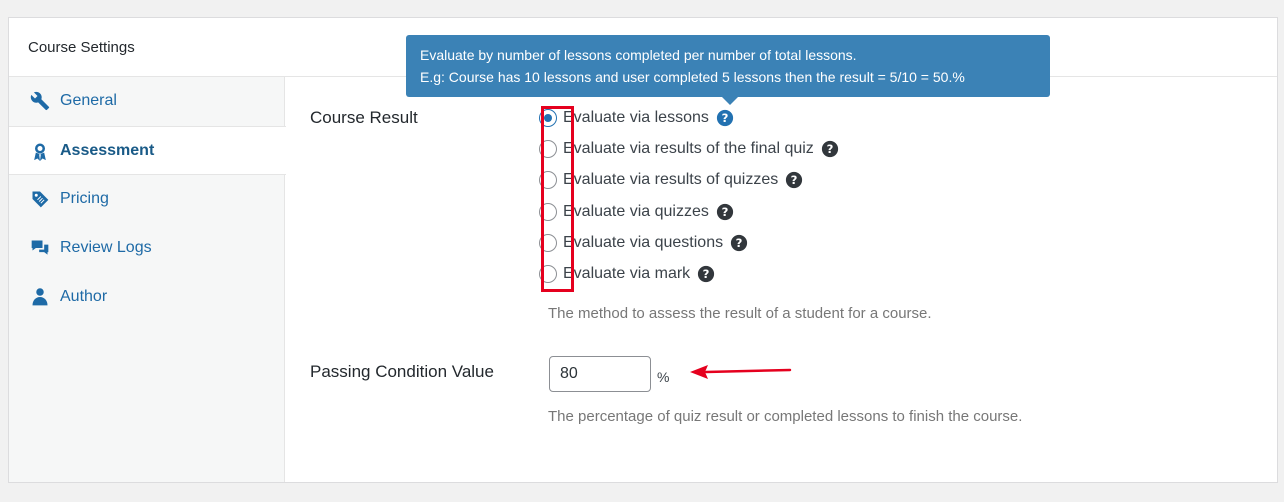 This screenshot has height=502, width=1284. Describe the element at coordinates (40, 199) in the screenshot. I see `price-tag-icon` at that location.